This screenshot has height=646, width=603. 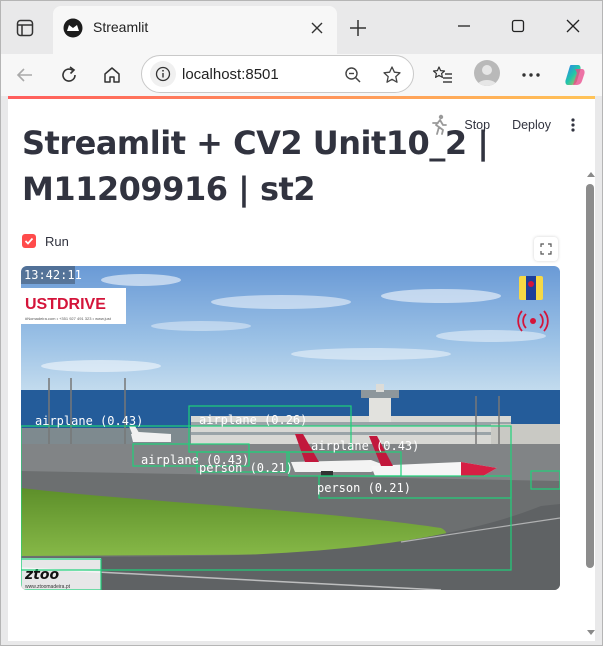 I want to click on deploy-button: Deploy, so click(x=531, y=125).